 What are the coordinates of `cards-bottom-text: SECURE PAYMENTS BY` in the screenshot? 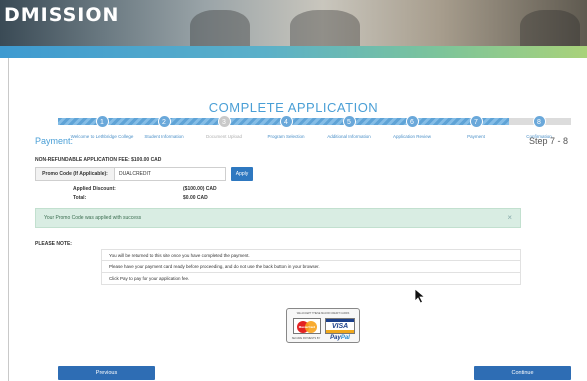 It's located at (306, 338).